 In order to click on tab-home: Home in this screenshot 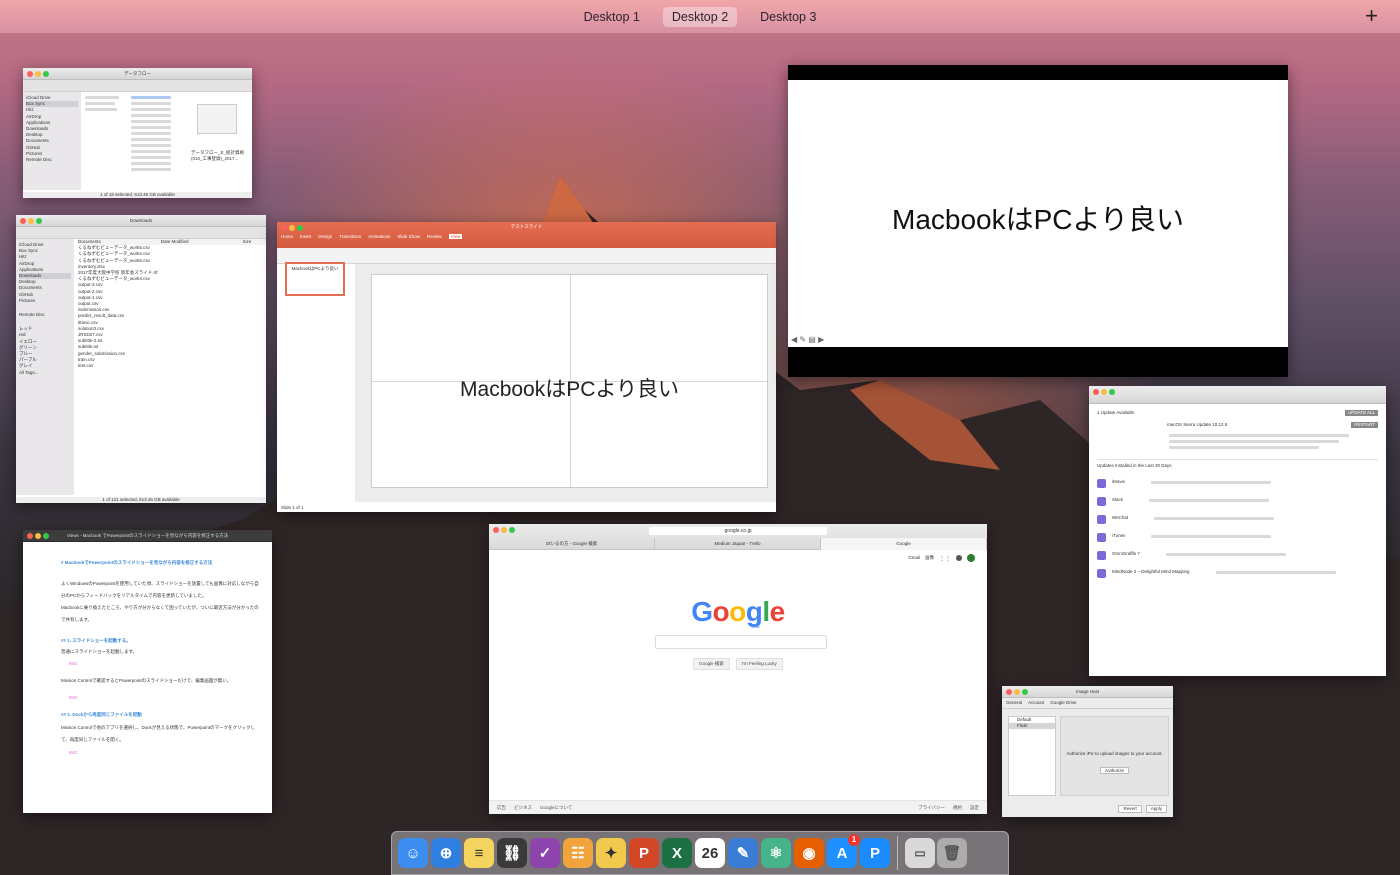, I will do `click(287, 236)`.